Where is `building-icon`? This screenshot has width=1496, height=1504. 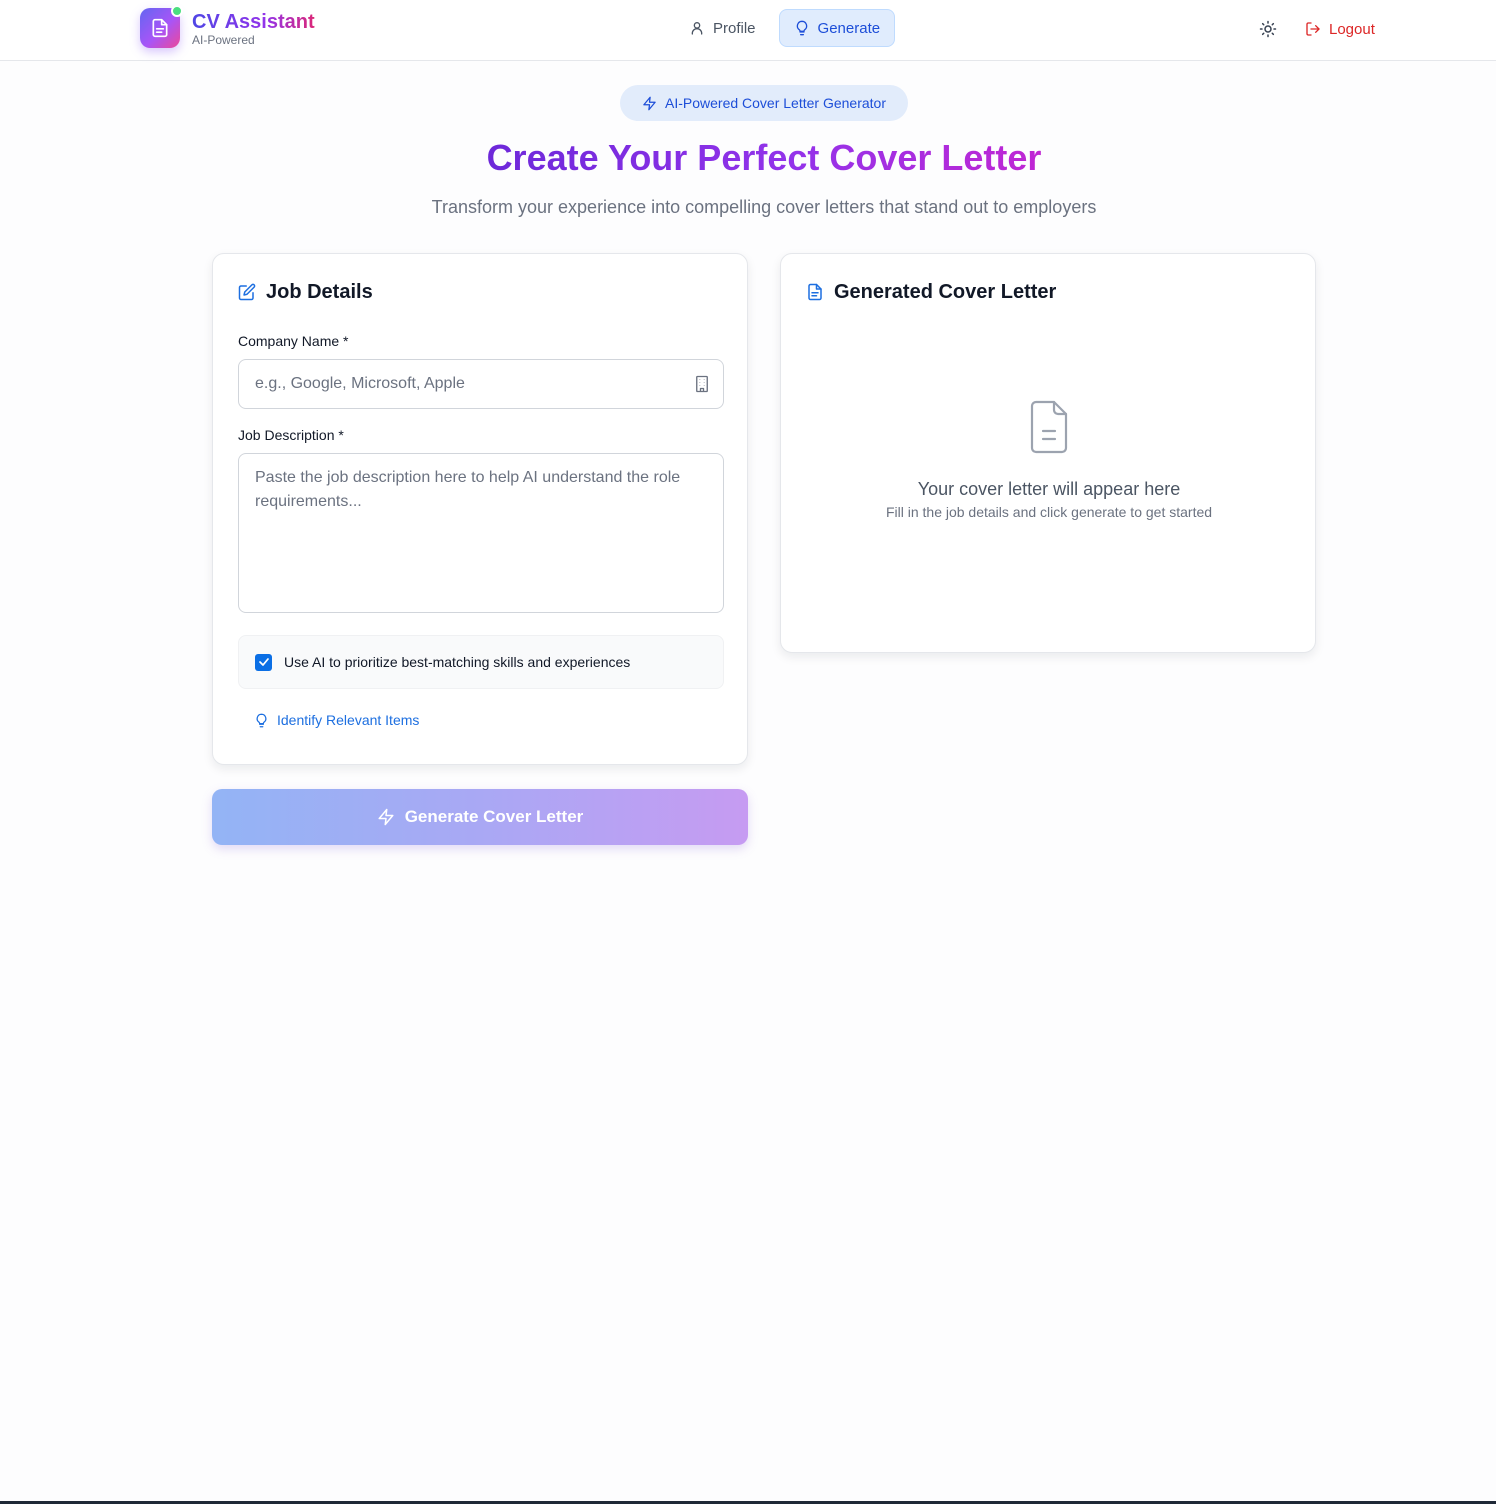 building-icon is located at coordinates (702, 384).